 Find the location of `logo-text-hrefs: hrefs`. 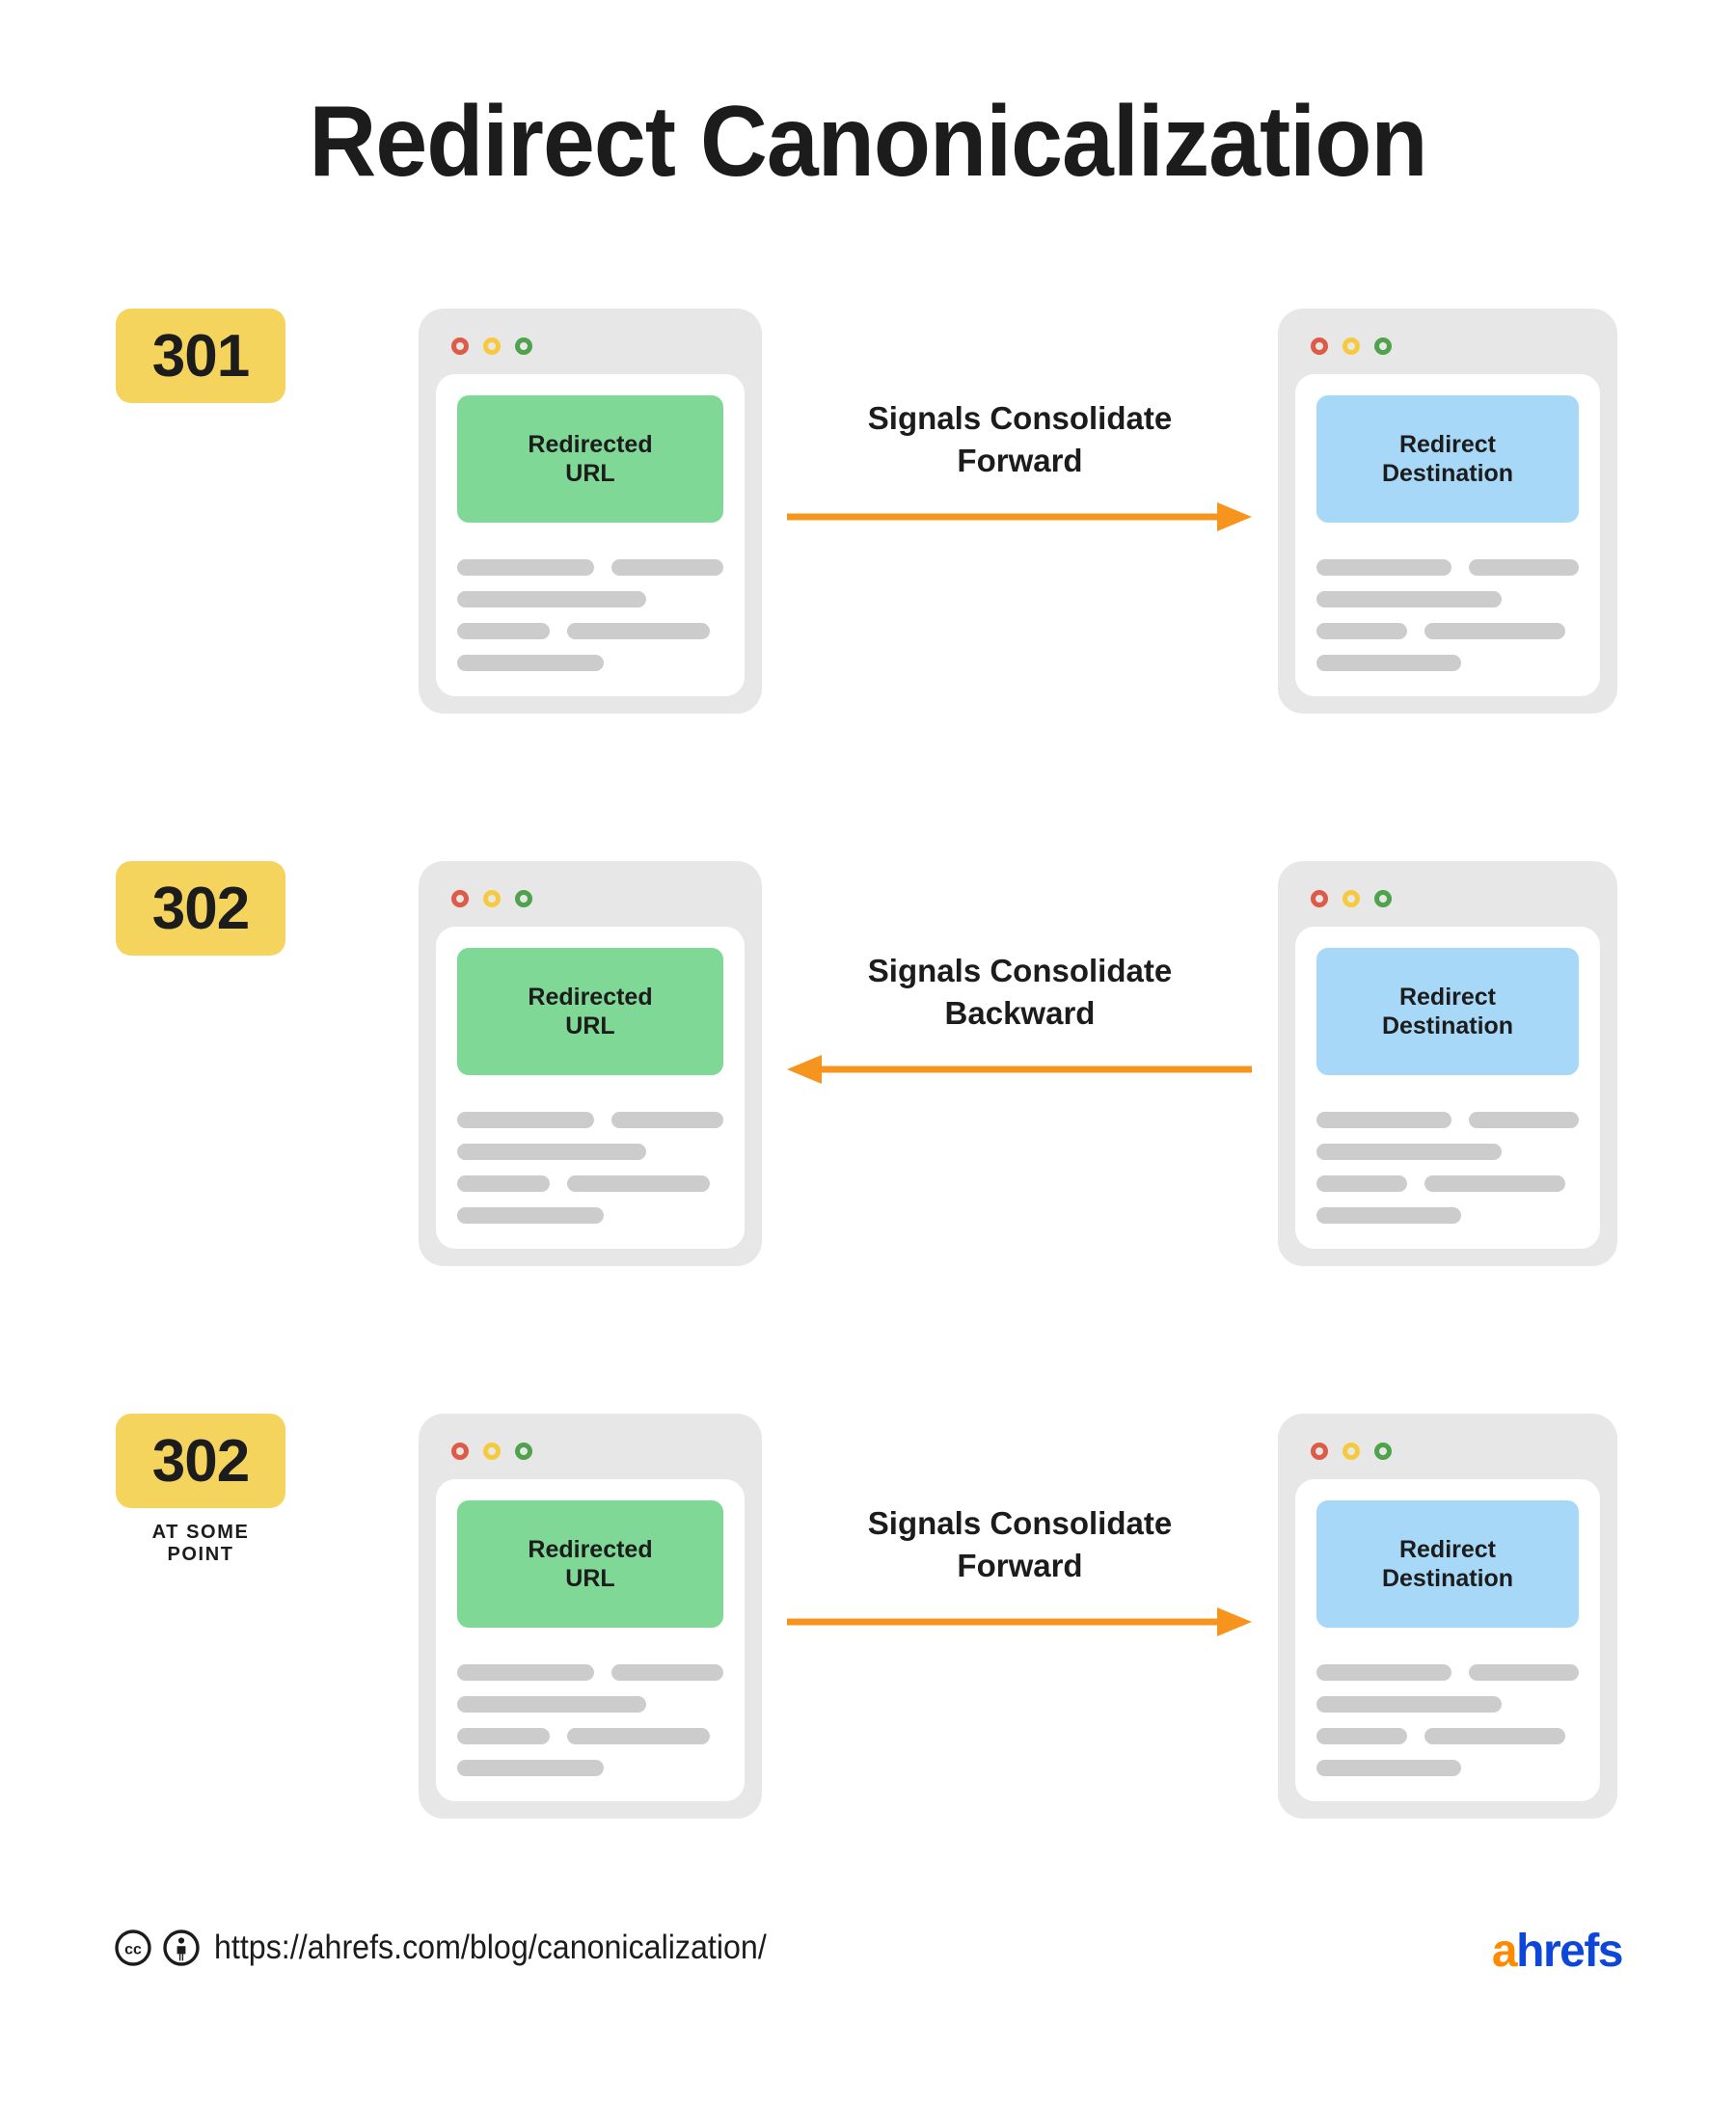

logo-text-hrefs: hrefs is located at coordinates (1569, 1951).